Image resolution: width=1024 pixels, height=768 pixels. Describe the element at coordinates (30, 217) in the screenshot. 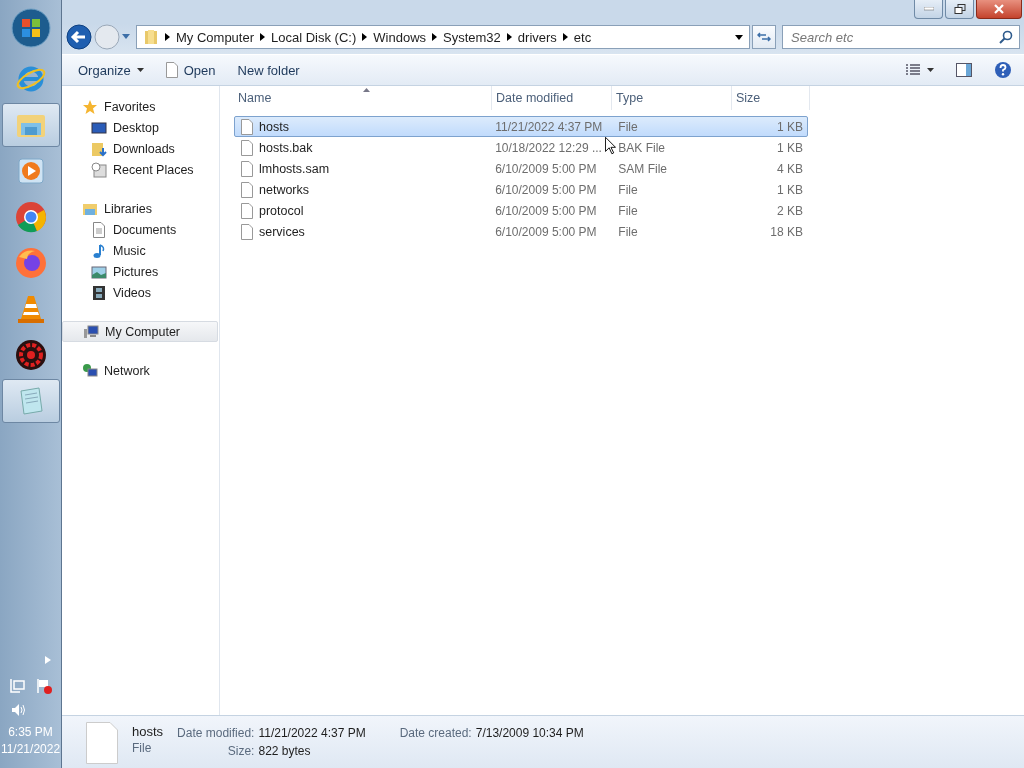

I see `chrome-icon` at that location.